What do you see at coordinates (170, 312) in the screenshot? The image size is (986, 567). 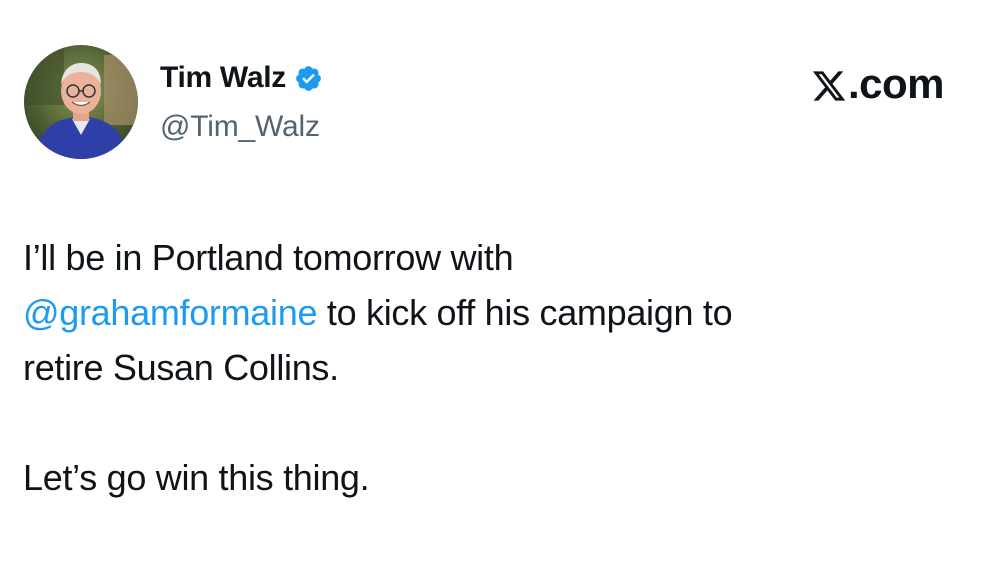 I see `mention-link: @grahamformaine` at bounding box center [170, 312].